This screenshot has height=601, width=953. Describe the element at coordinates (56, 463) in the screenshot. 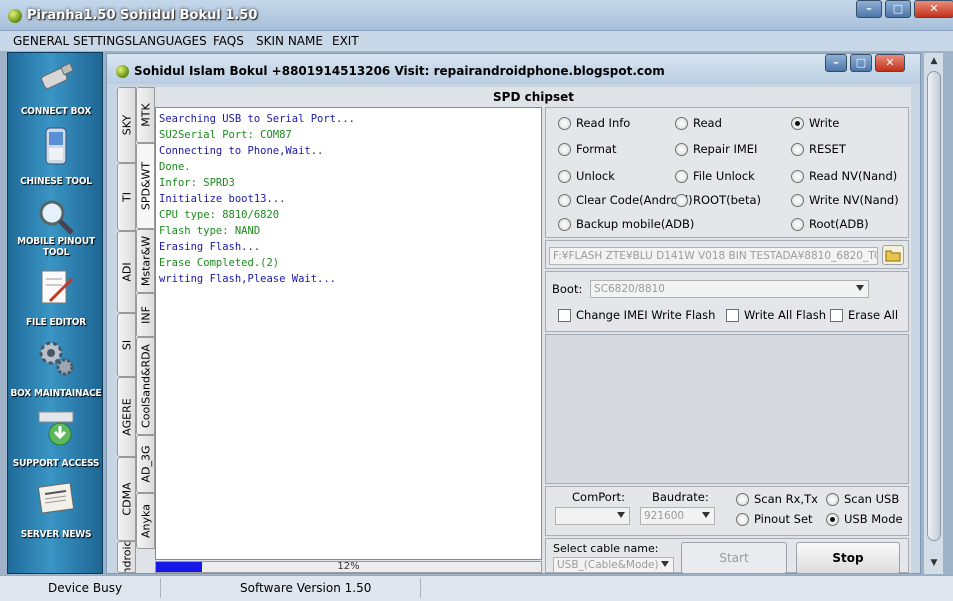

I see `sidebar-item-label: SUPPORT ACCESS` at that location.